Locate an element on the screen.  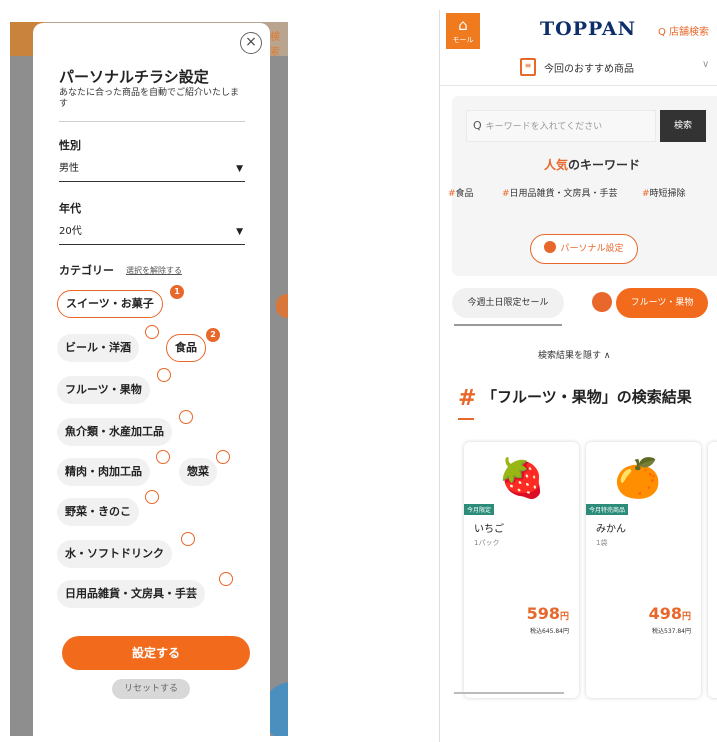
keyword-search-input: Q キーワードを入れてください is located at coordinates (561, 126).